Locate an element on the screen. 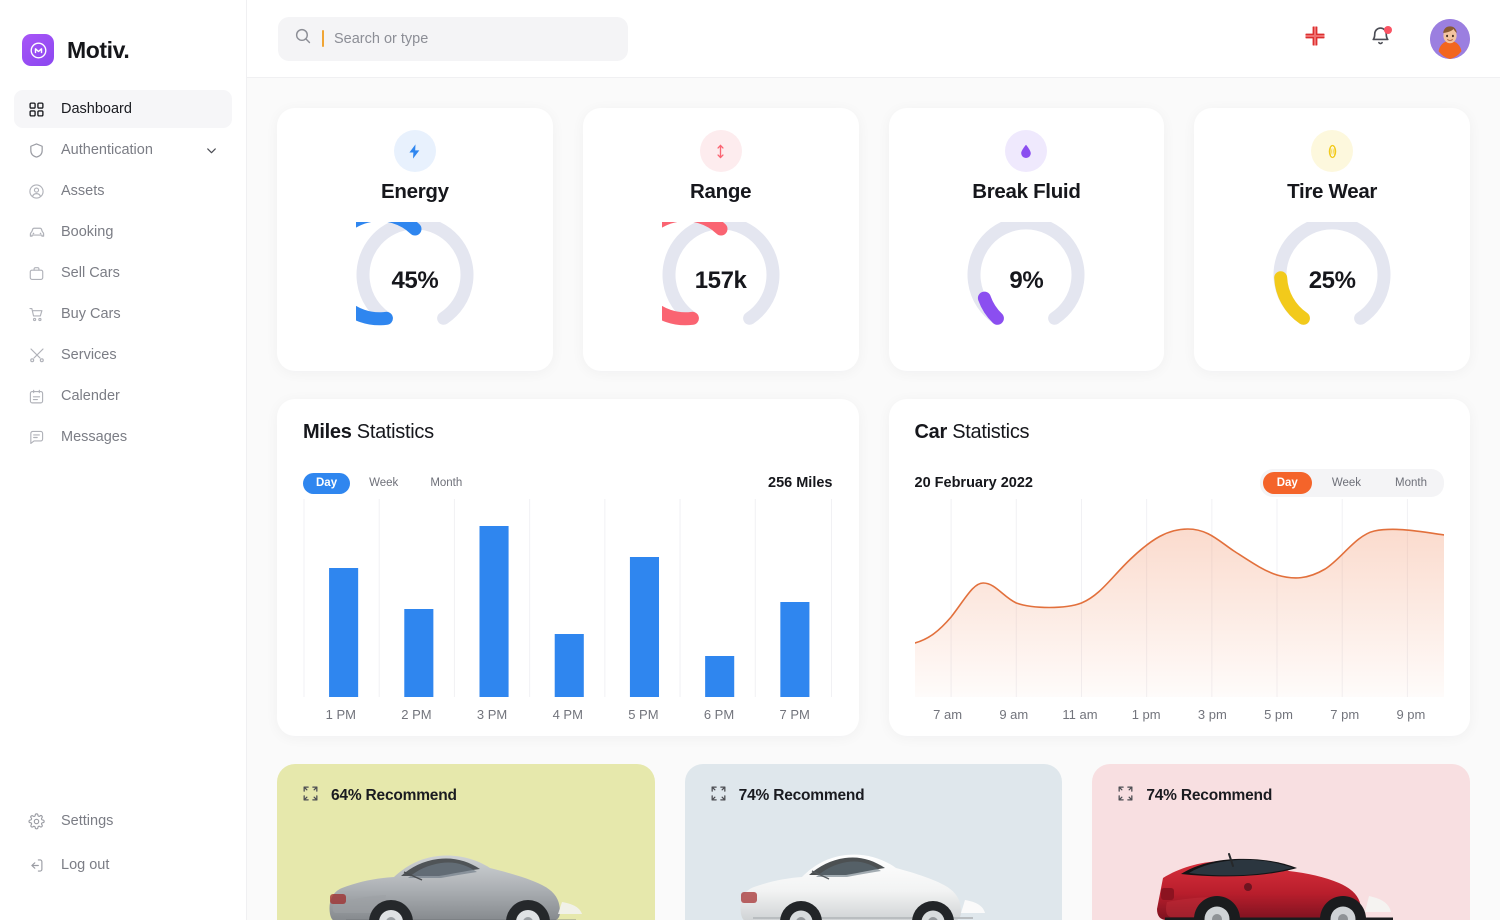 The width and height of the screenshot is (1500, 920). search-input: Search or type is located at coordinates (453, 38).